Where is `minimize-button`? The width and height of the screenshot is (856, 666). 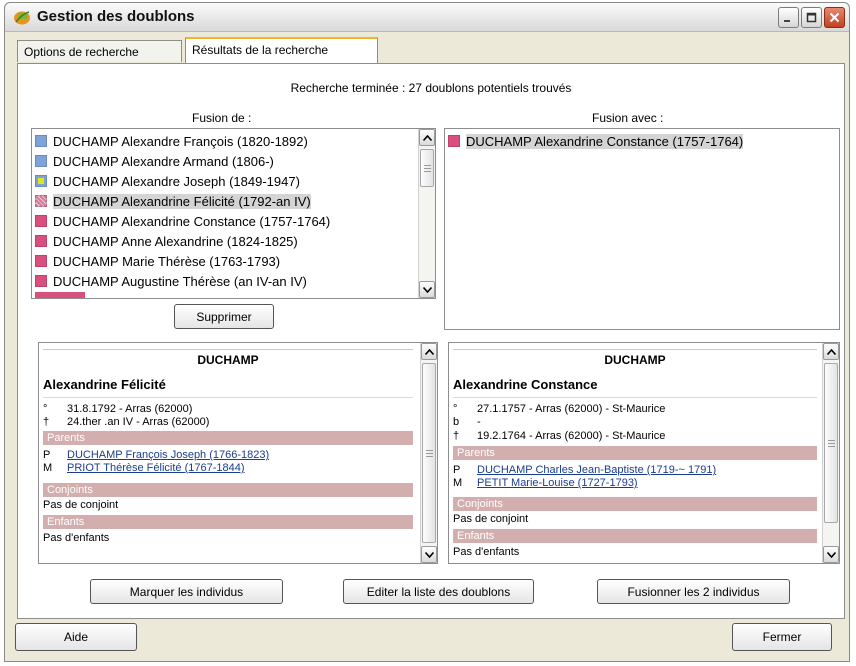
minimize-button is located at coordinates (788, 17).